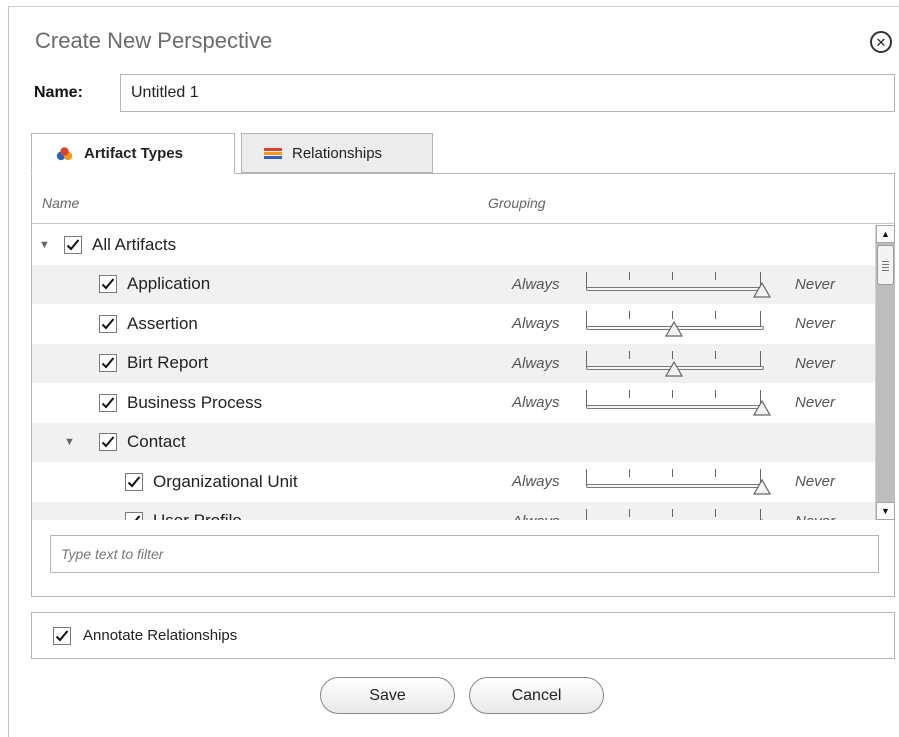 The image size is (899, 737). Describe the element at coordinates (65, 153) in the screenshot. I see `artifact-types-icon` at that location.